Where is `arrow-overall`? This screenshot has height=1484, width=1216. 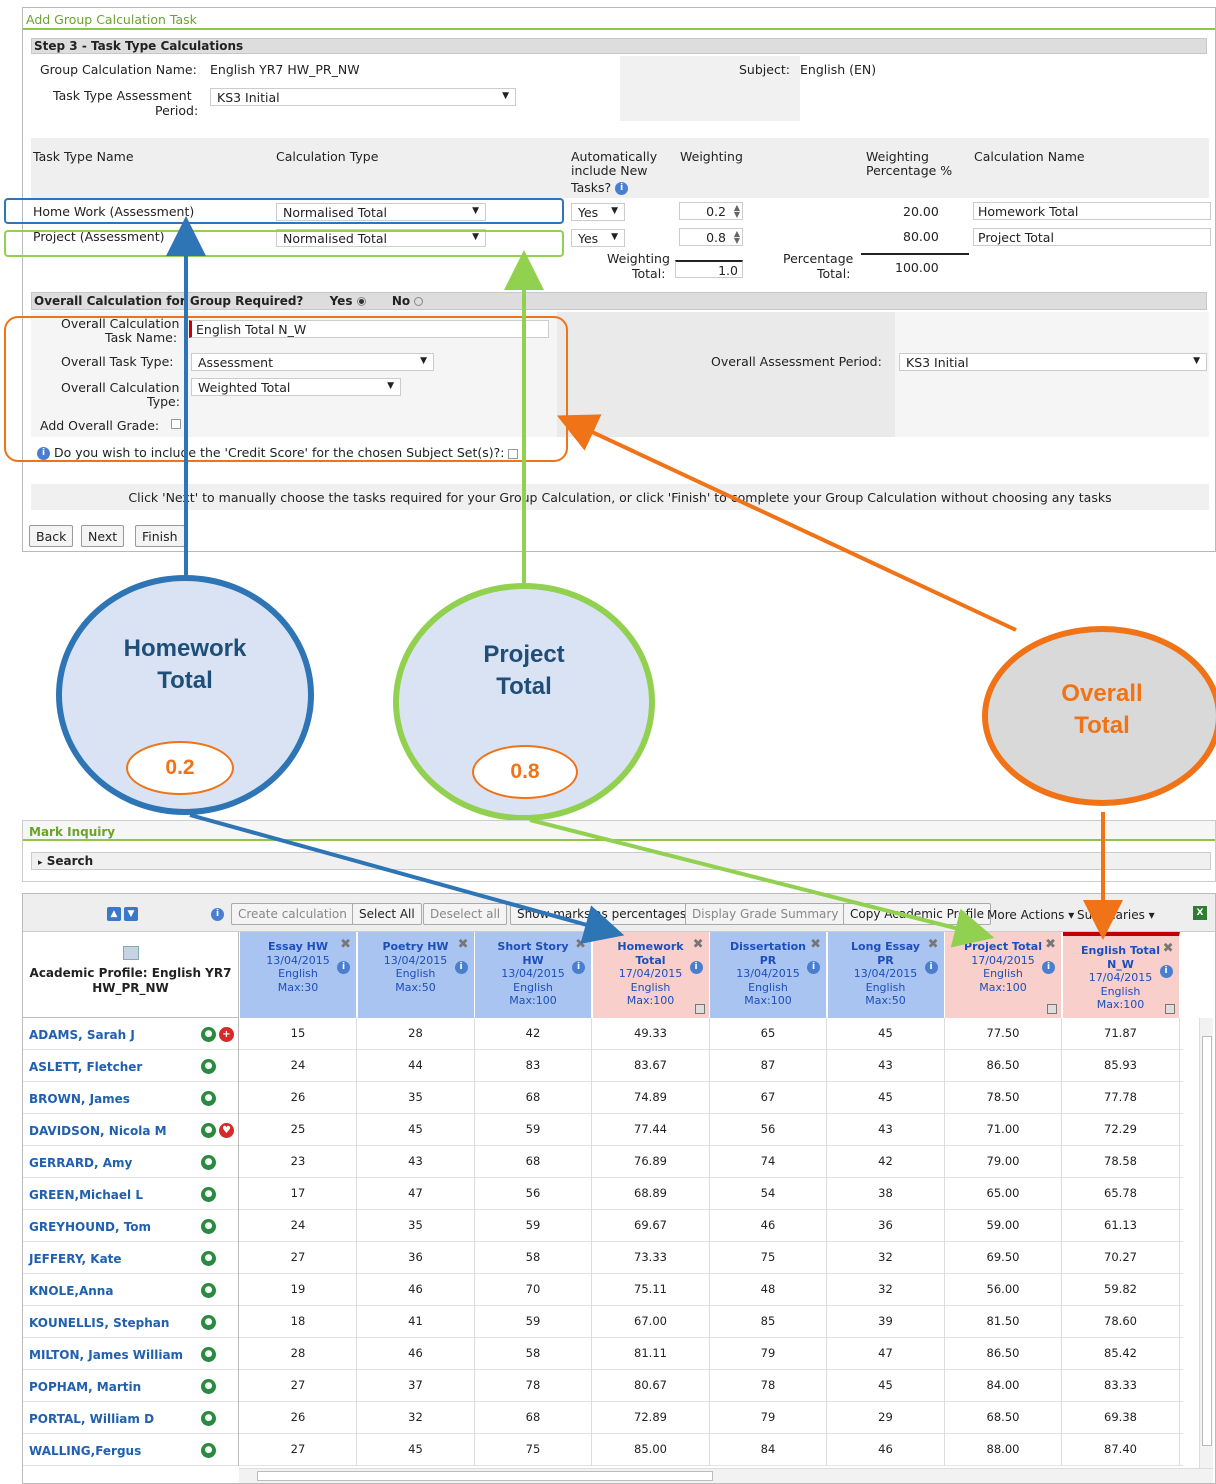 arrow-overall is located at coordinates (786, 523).